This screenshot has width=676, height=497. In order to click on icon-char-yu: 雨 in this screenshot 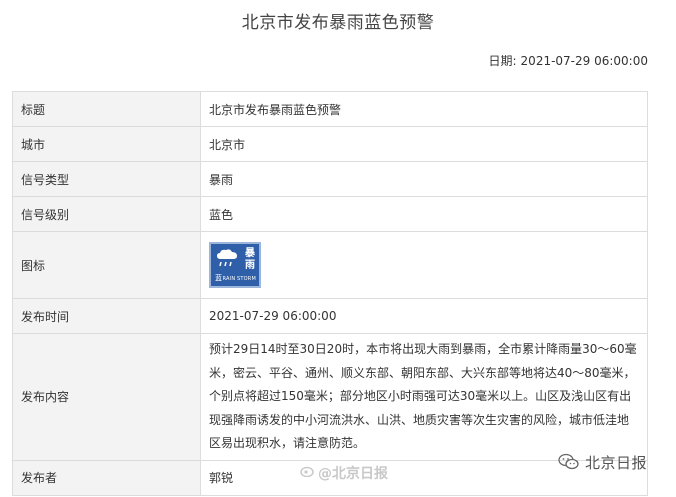, I will do `click(250, 265)`.